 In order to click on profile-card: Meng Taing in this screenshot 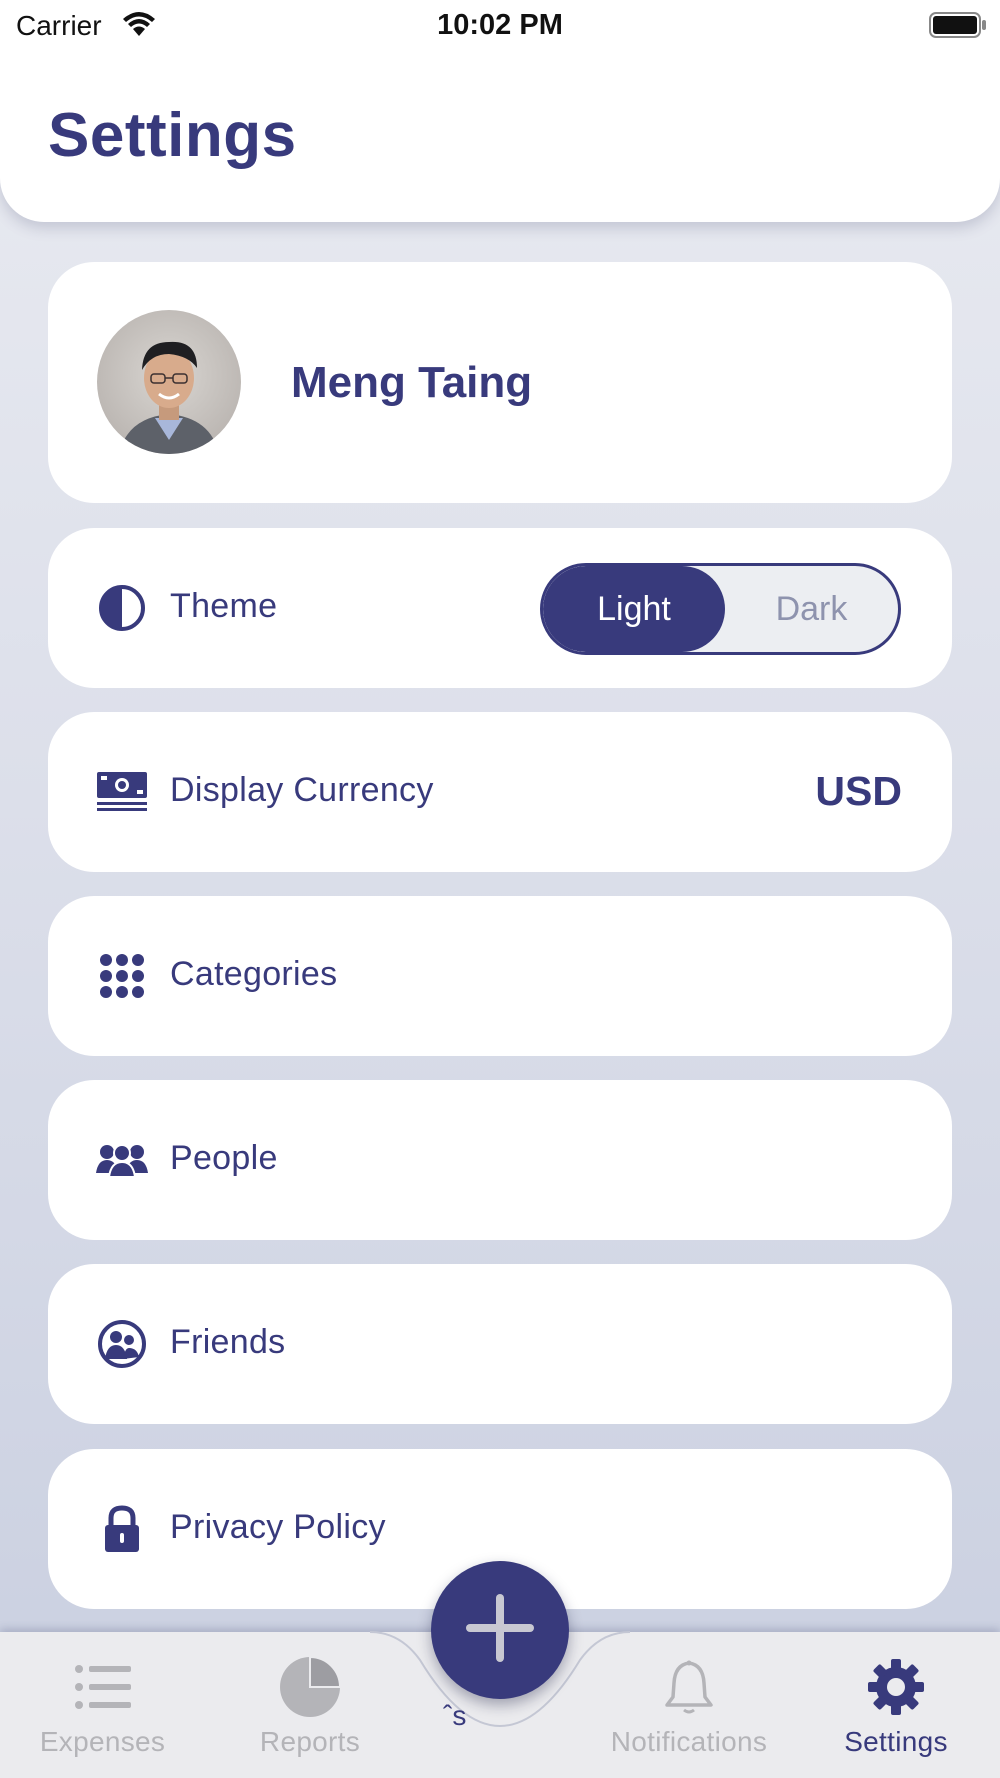, I will do `click(500, 382)`.